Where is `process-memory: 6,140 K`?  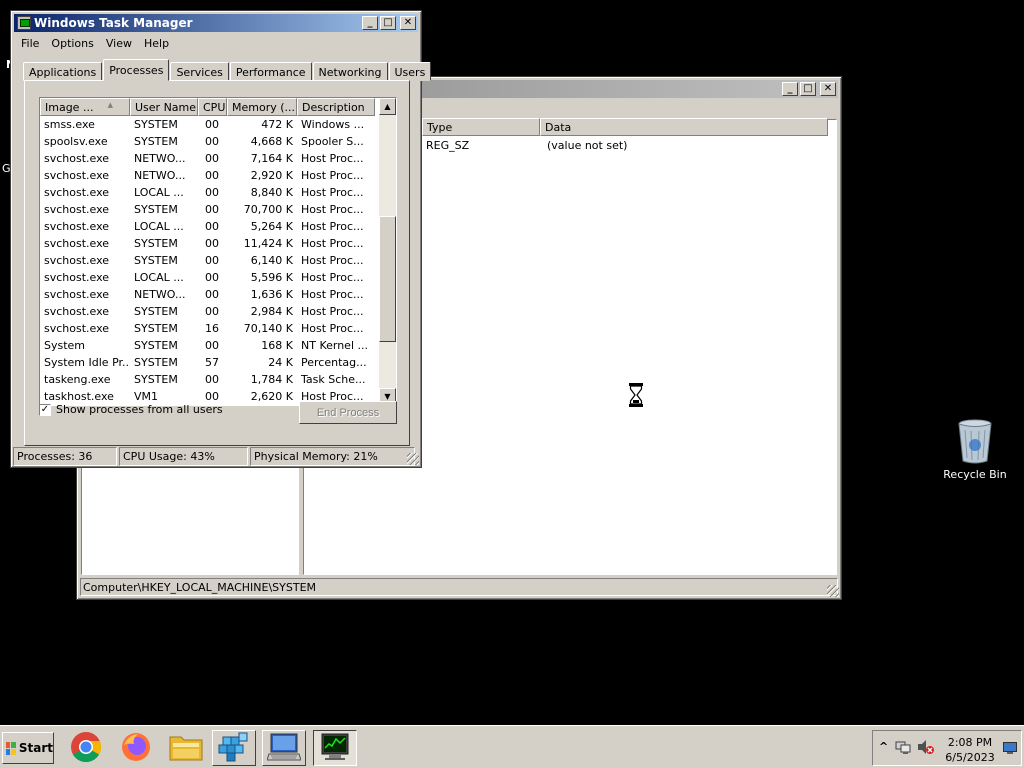
process-memory: 6,140 K is located at coordinates (271, 260).